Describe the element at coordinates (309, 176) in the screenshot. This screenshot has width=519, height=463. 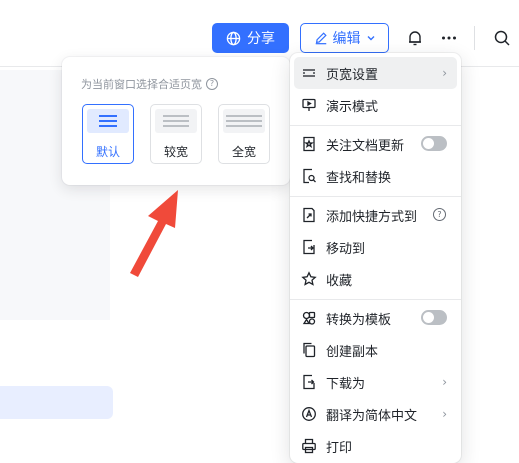
I see `find-replace-icon` at that location.